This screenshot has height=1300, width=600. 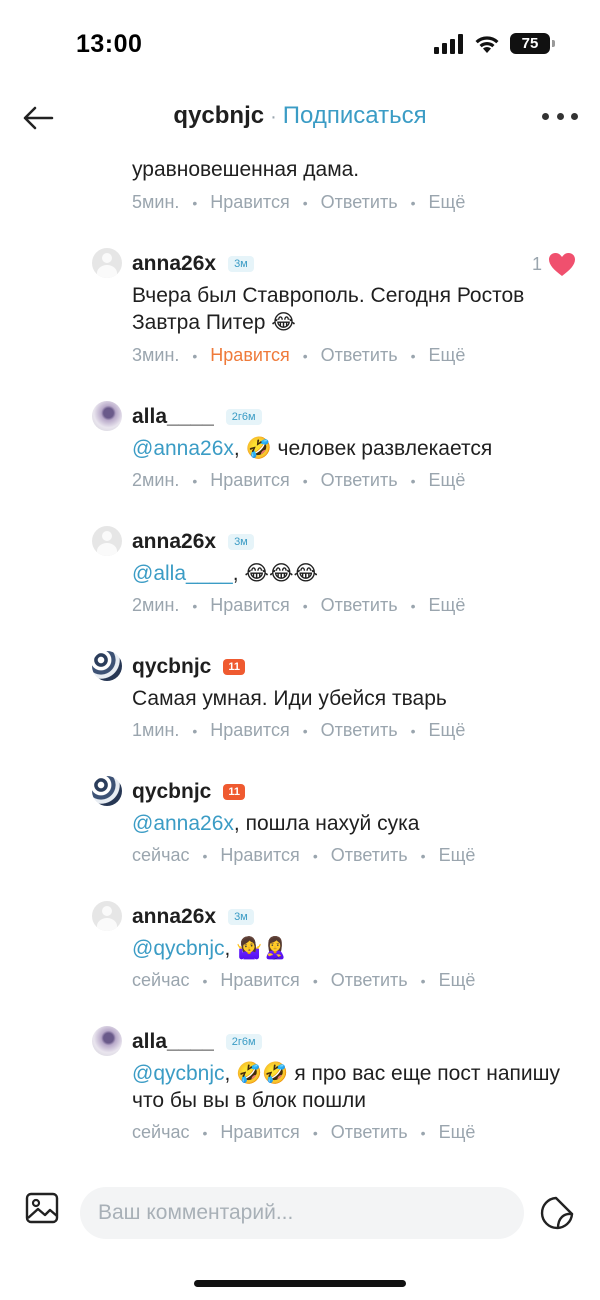 I want to click on header-title: qycbnjc · Подписаться, so click(x=300, y=116).